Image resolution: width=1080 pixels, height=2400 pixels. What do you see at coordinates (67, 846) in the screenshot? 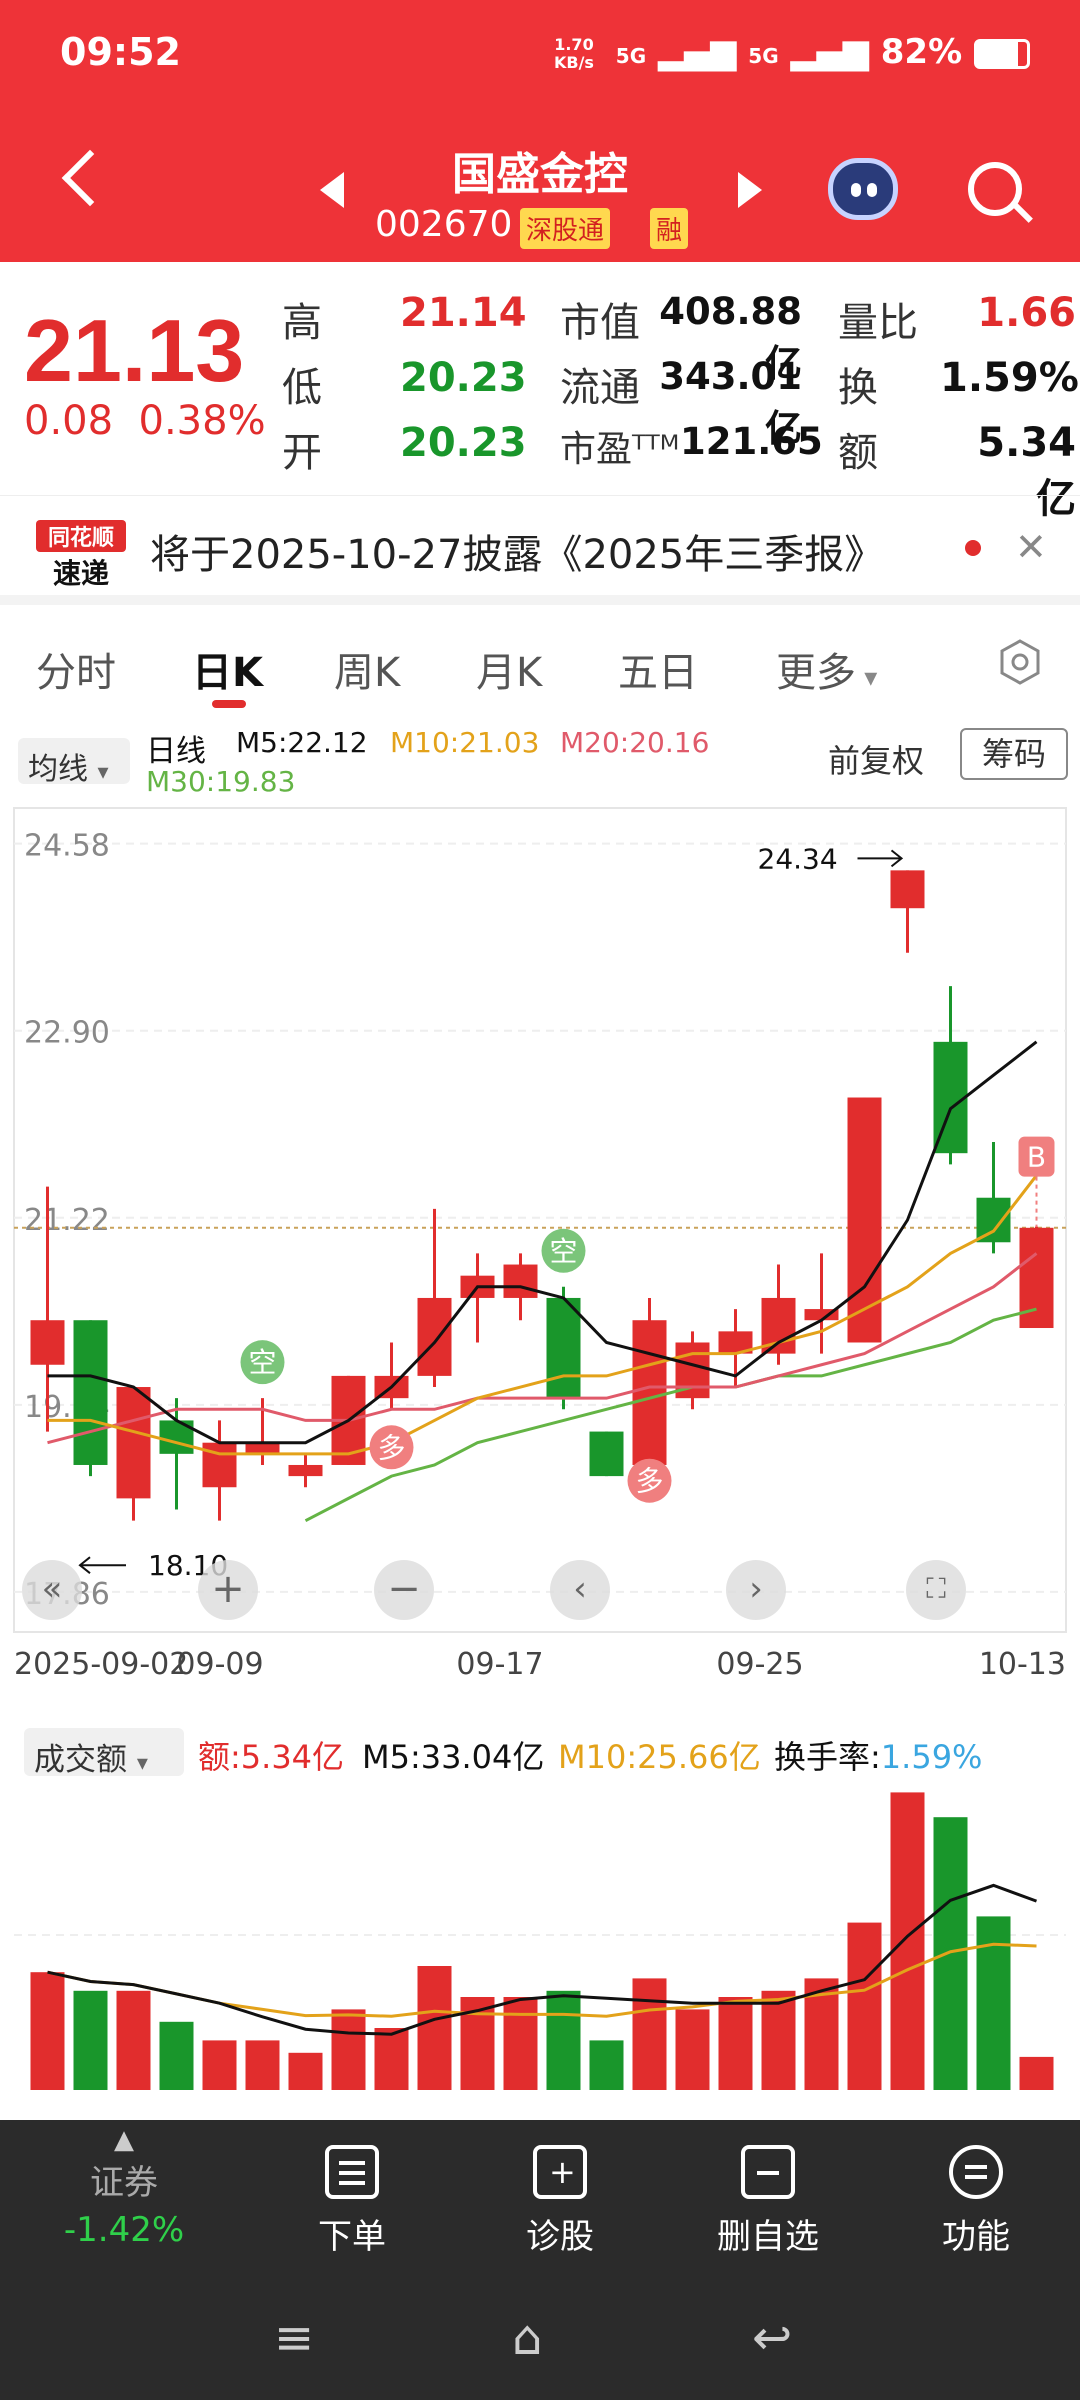
I see `y-tick-label: 24.58` at bounding box center [67, 846].